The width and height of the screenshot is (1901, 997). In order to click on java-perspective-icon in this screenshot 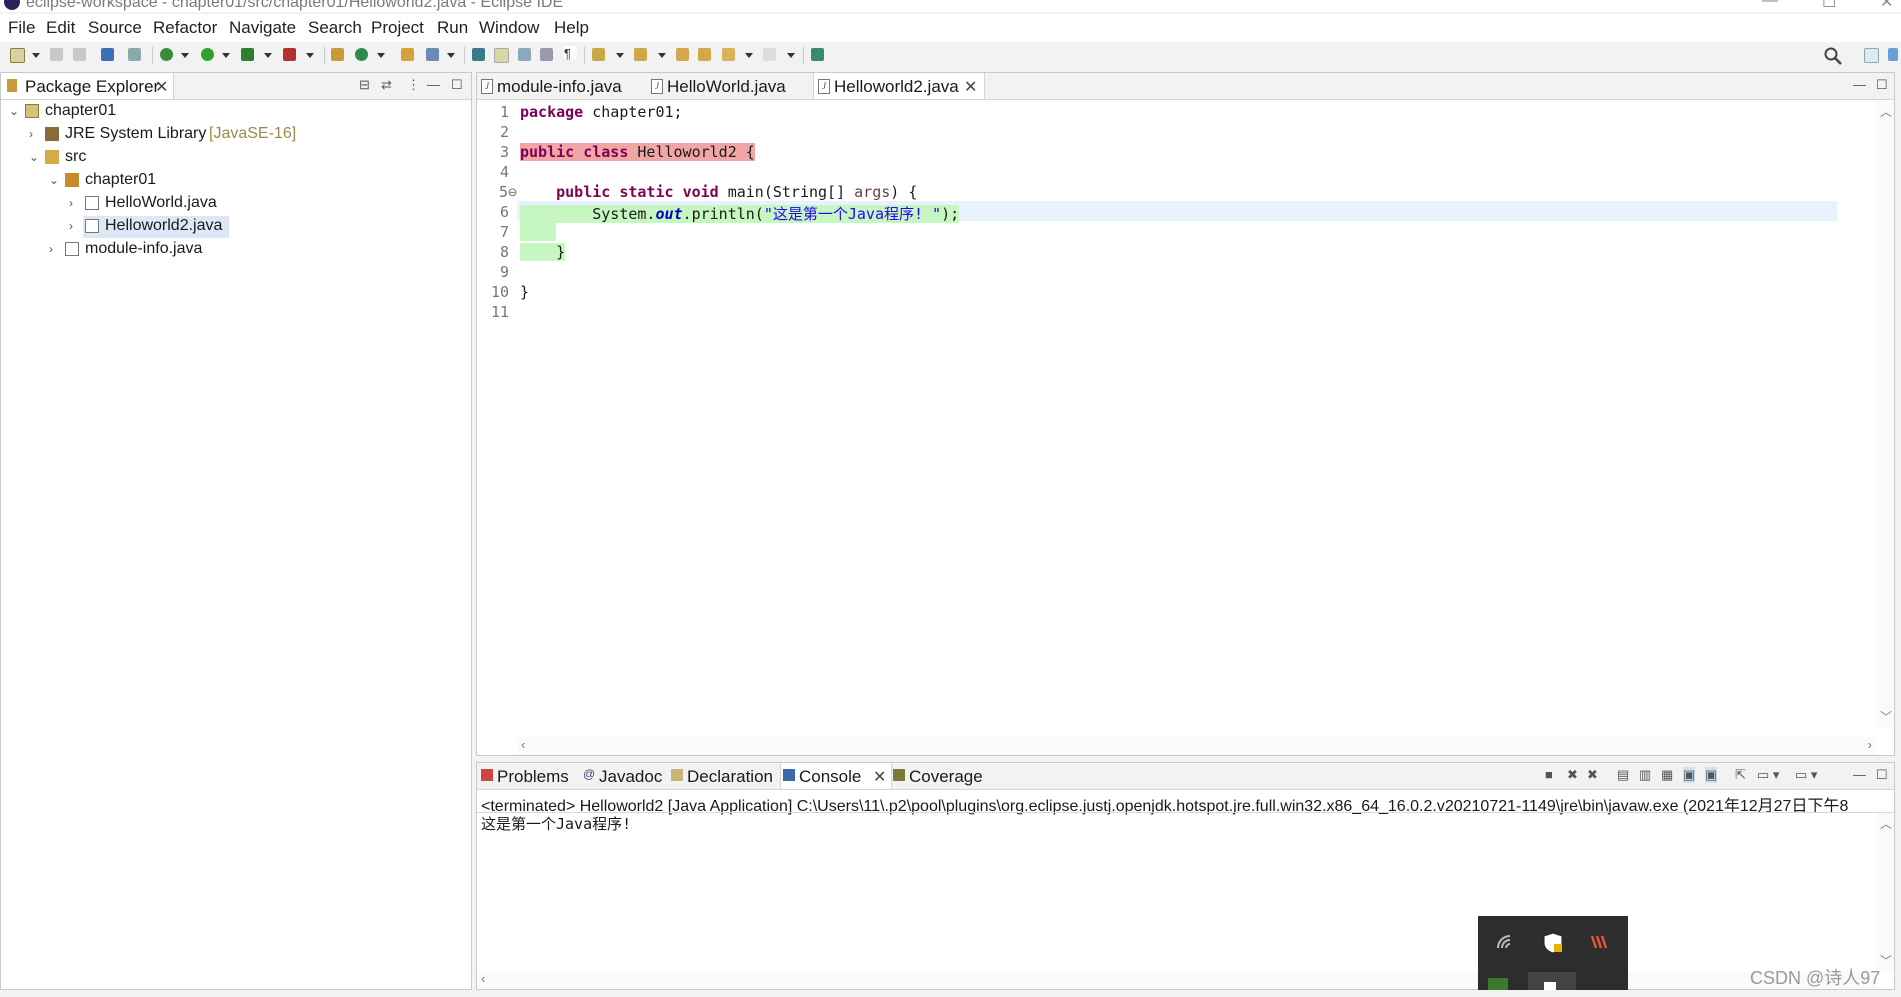, I will do `click(1893, 54)`.